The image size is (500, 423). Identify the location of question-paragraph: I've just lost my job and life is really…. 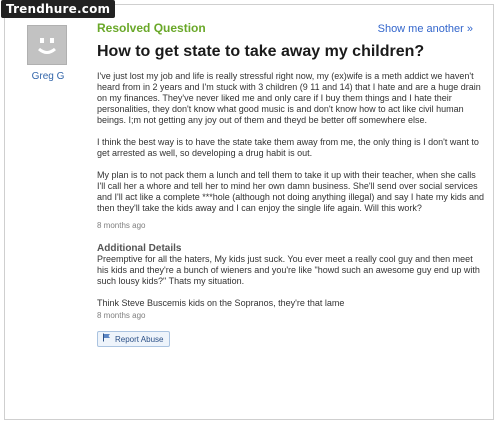
(289, 98).